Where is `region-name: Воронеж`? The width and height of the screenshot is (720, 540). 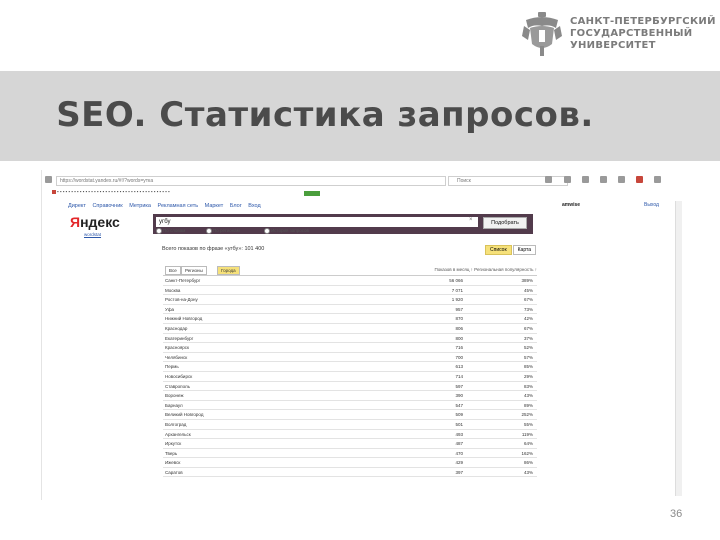
region-name: Воронеж is located at coordinates (174, 395).